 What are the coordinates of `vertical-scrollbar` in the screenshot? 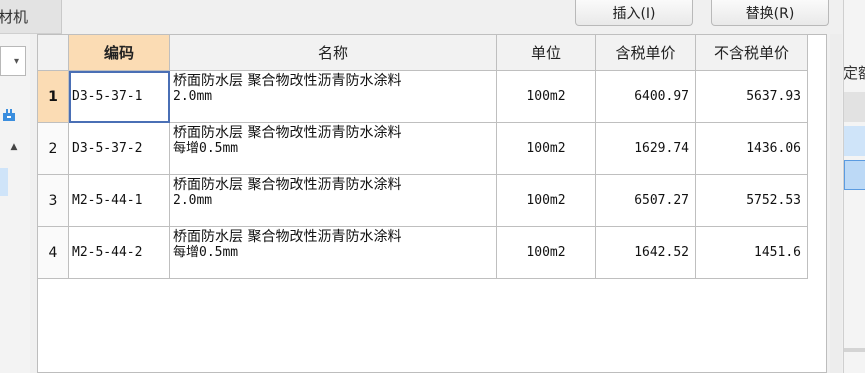 It's located at (836, 203).